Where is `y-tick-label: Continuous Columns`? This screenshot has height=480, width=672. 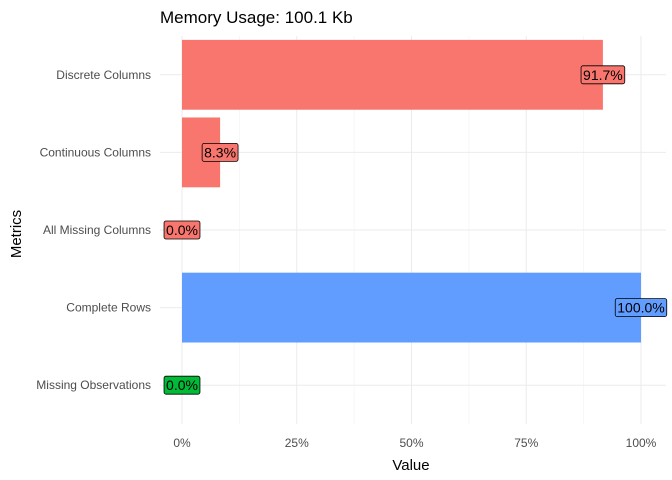 y-tick-label: Continuous Columns is located at coordinates (95, 152).